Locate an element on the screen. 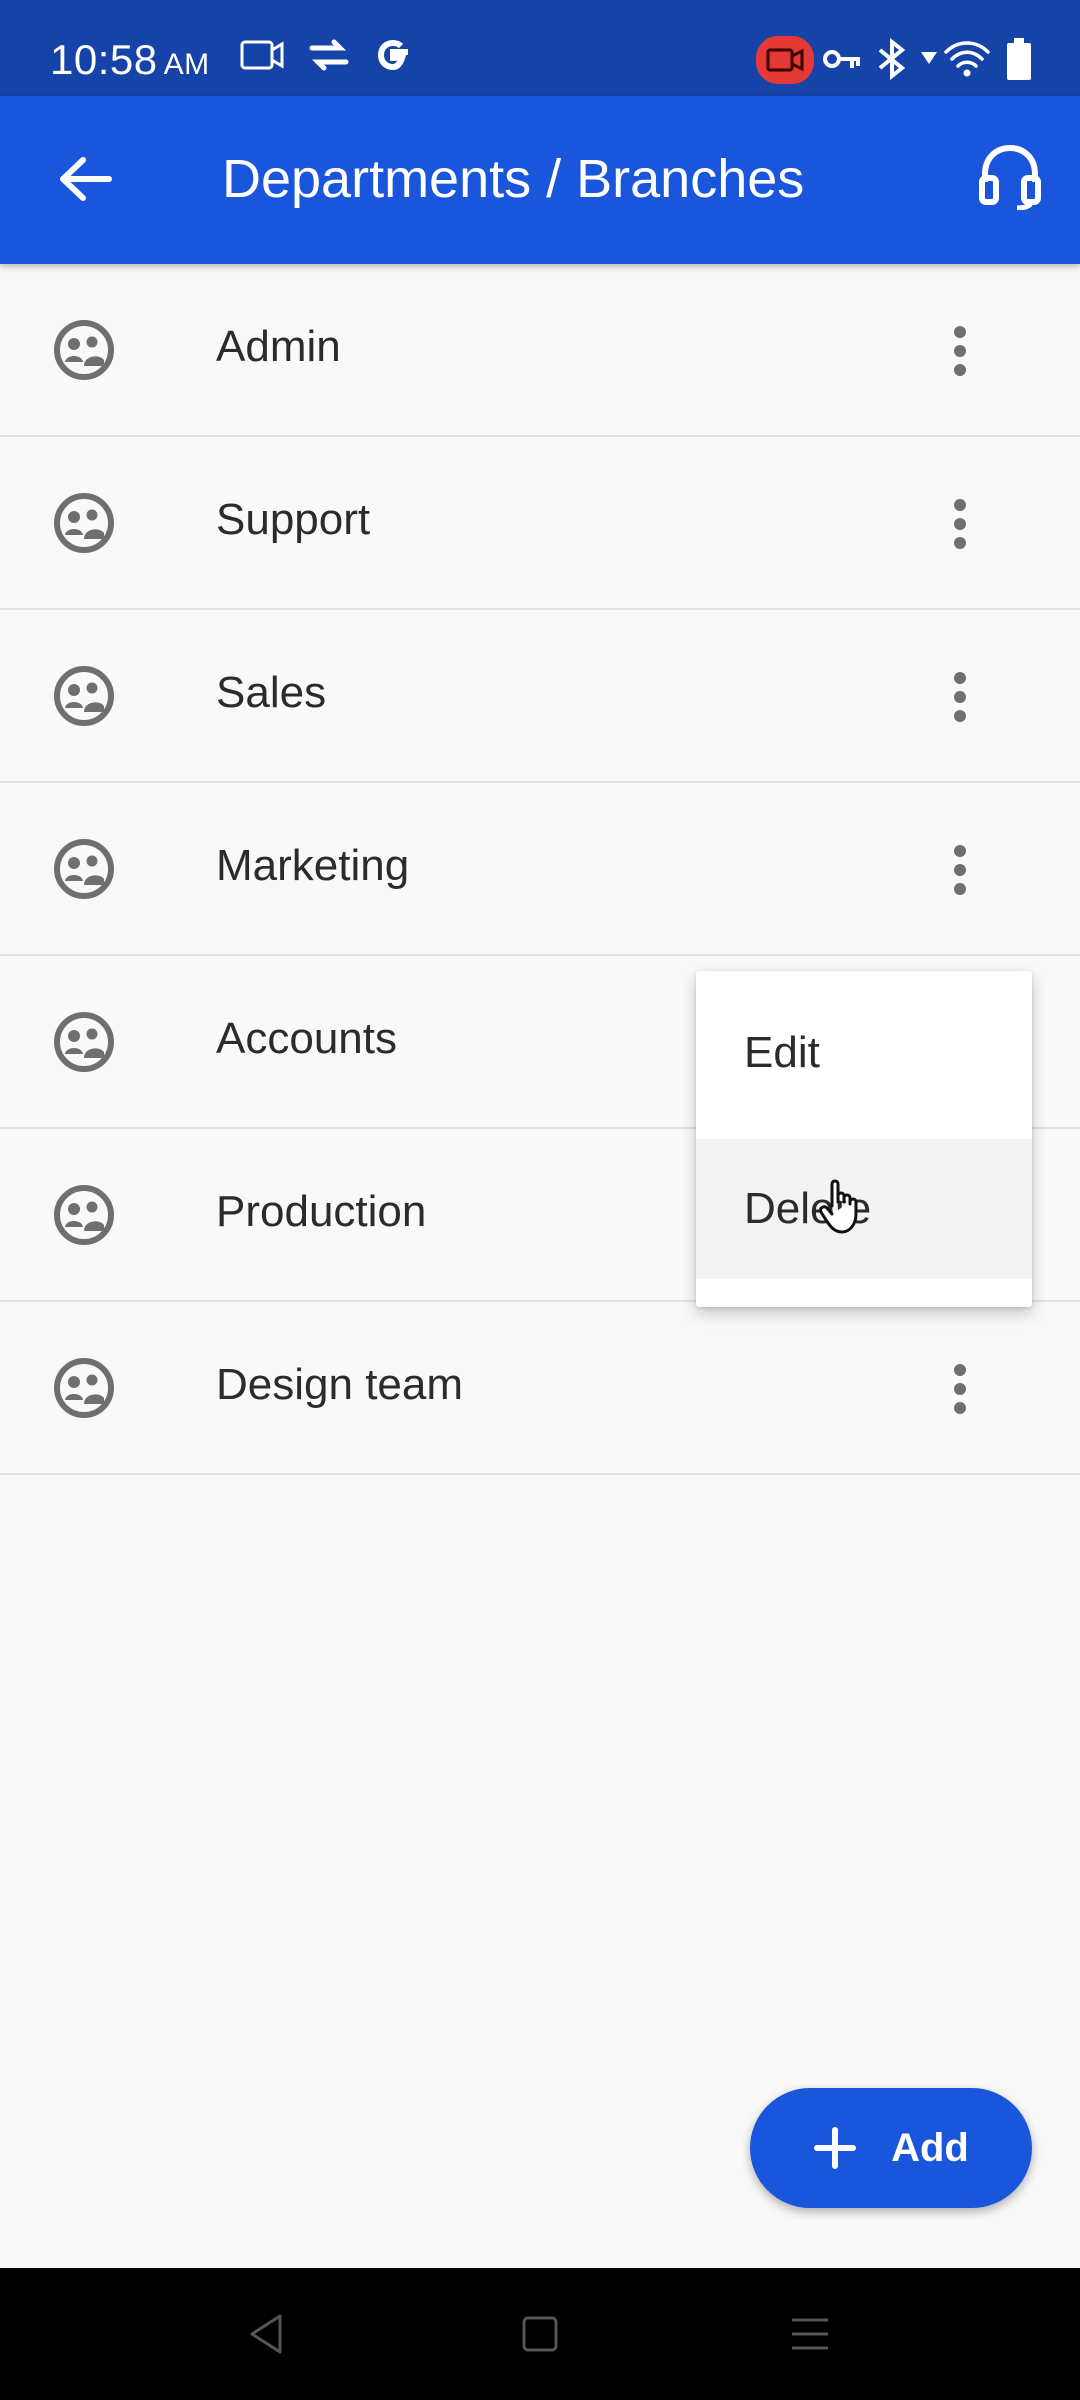  list-item-label: Sales is located at coordinates (271, 692).